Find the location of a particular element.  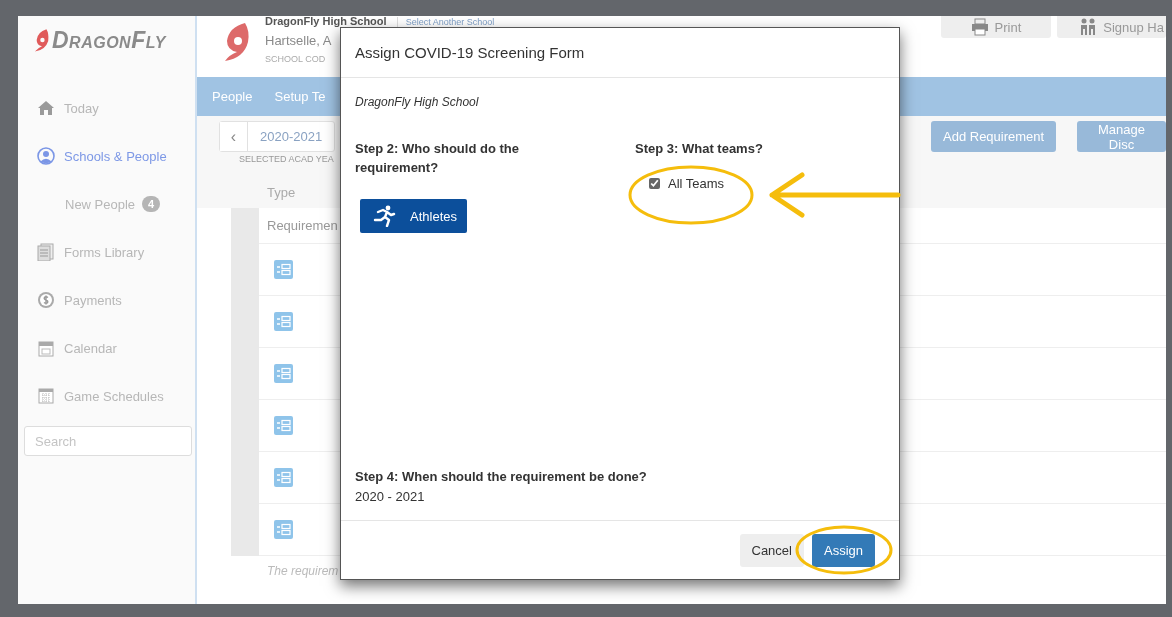

sidebar-item: Game Schedules is located at coordinates (106, 396).